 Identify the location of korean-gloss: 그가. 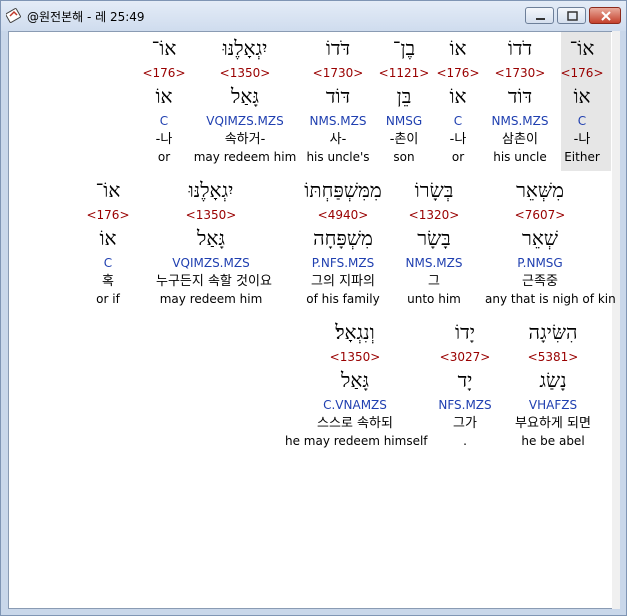
(465, 423).